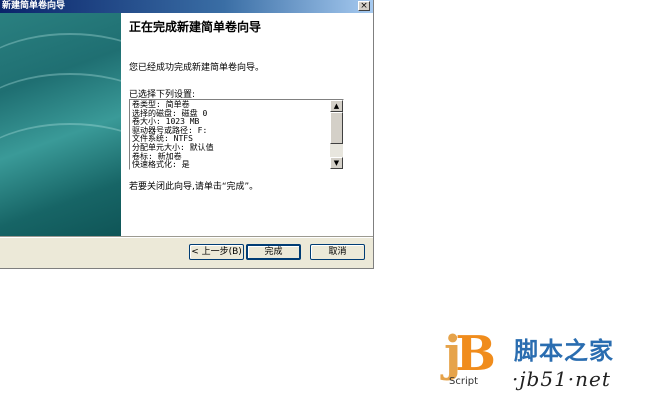  Describe the element at coordinates (186, 6) in the screenshot. I see `title-bar: 新建简单卷向导 ×` at that location.